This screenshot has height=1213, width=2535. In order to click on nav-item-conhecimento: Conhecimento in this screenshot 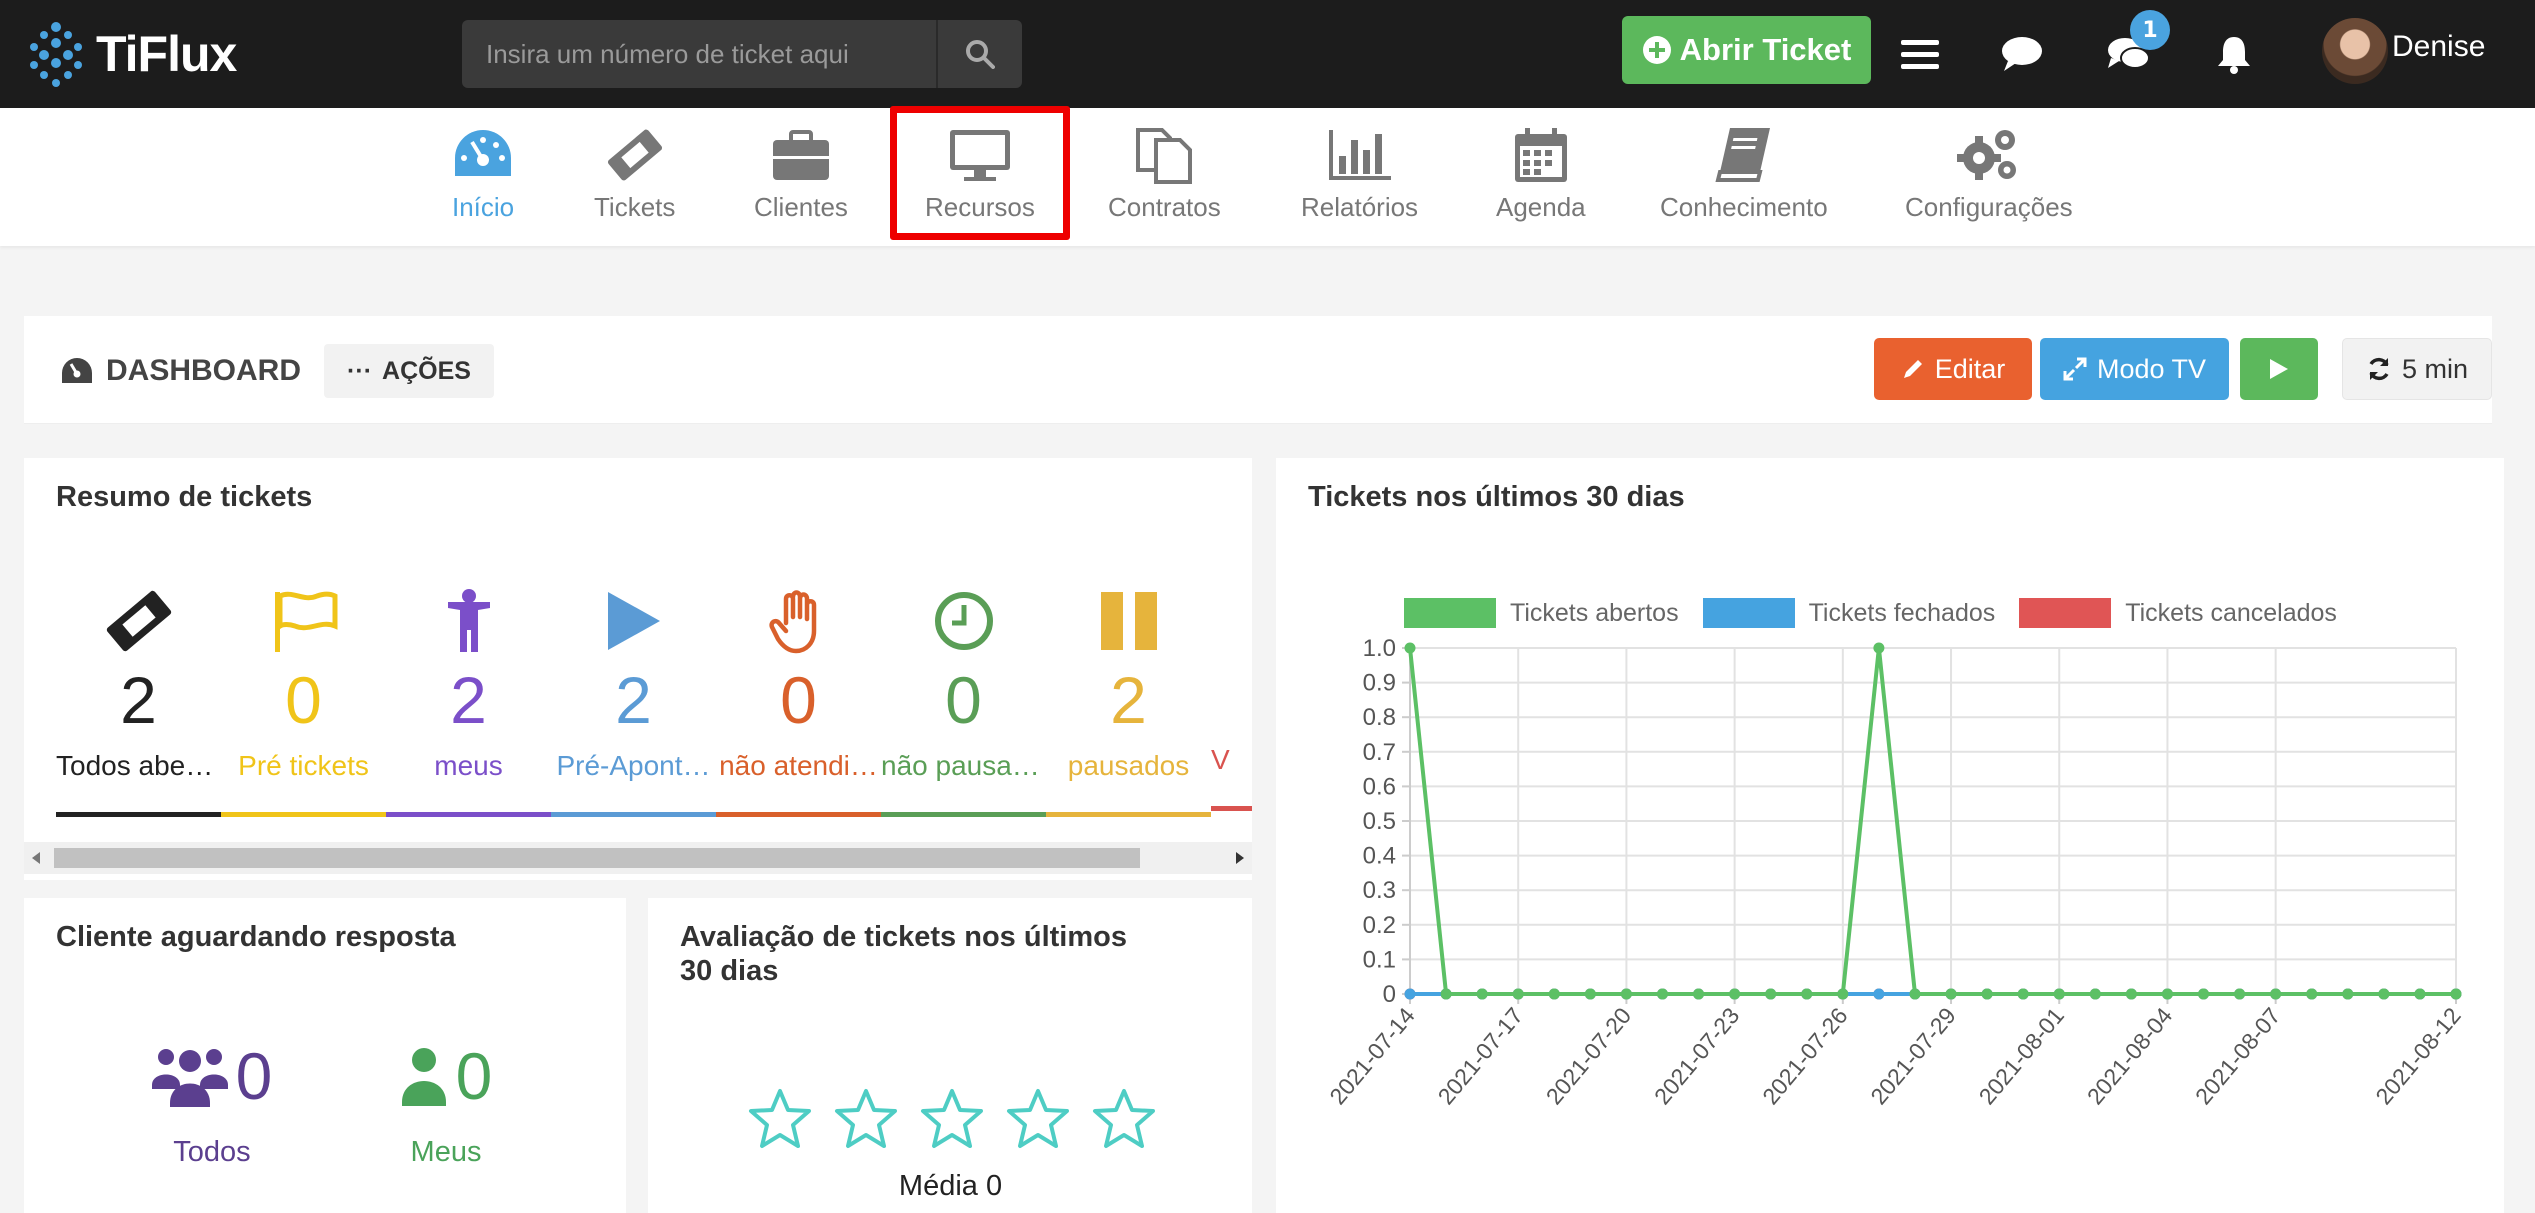, I will do `click(1744, 174)`.